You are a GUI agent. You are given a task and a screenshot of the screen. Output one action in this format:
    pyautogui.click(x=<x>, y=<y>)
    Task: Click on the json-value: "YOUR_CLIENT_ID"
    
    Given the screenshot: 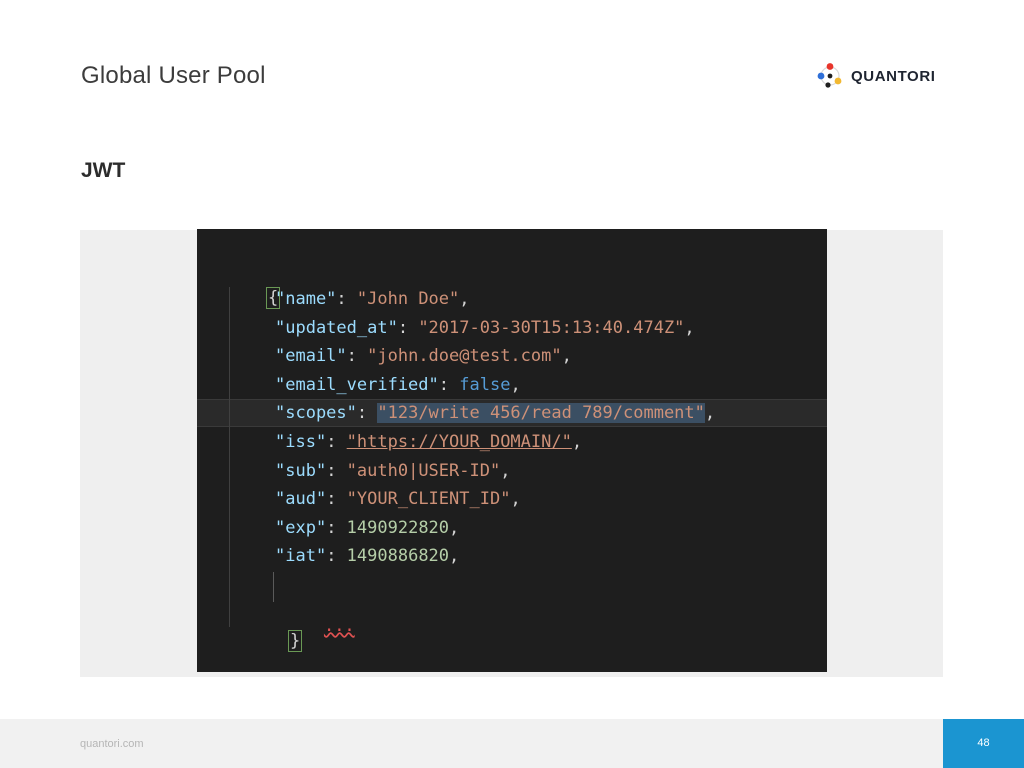 What is the action you would take?
    pyautogui.click(x=428, y=499)
    